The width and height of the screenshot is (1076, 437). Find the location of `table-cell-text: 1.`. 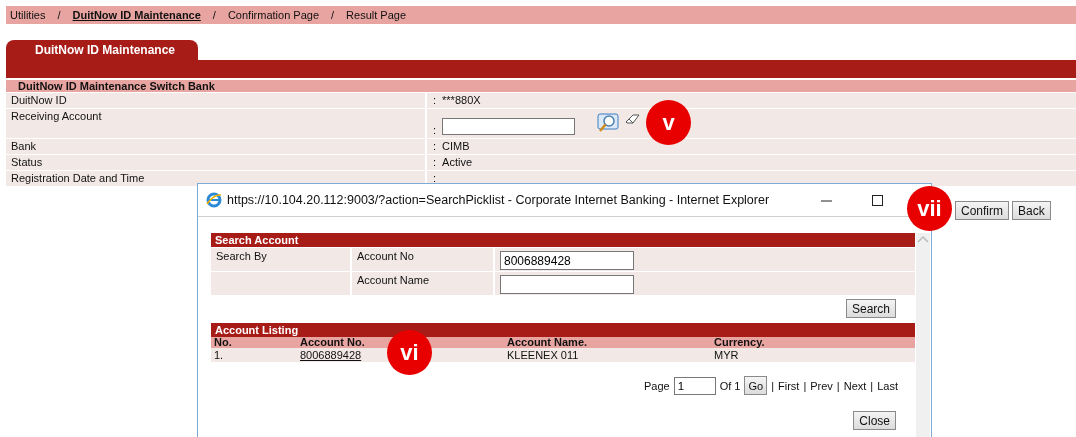

table-cell-text: 1. is located at coordinates (219, 355).